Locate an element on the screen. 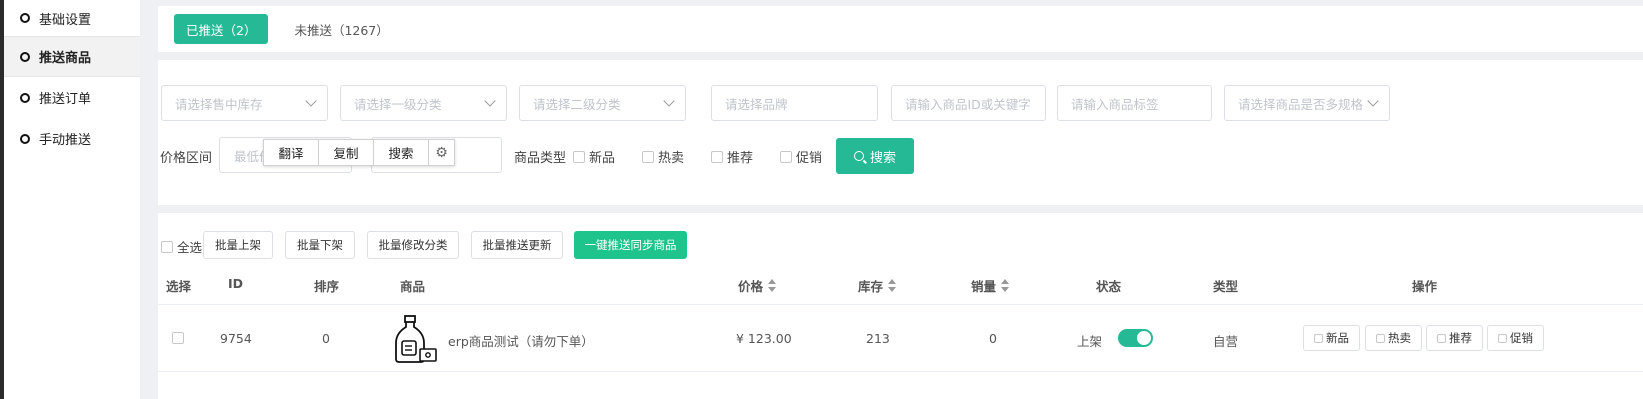 Image resolution: width=1643 pixels, height=399 pixels. sidebar-item-push-orders: 推送订单 is located at coordinates (72, 97).